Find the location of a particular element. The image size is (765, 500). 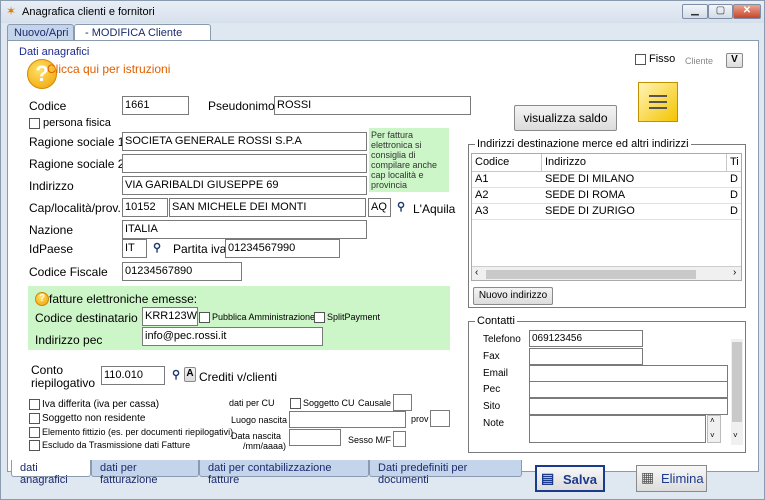

cap-localita-label: Cap/località/prov. is located at coordinates (75, 208).